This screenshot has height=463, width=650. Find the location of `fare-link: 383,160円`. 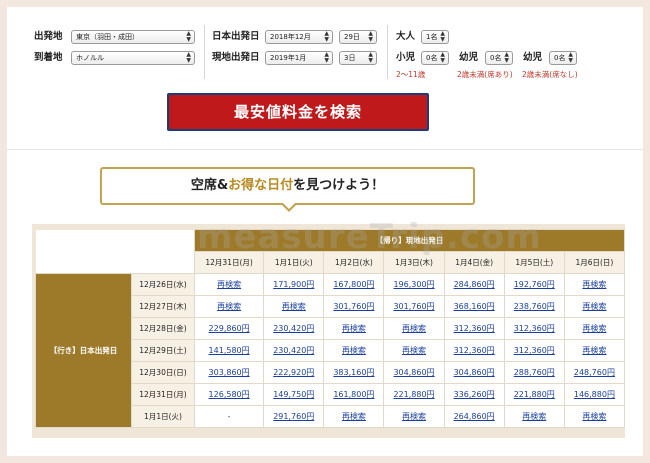

fare-link: 383,160円 is located at coordinates (353, 372).